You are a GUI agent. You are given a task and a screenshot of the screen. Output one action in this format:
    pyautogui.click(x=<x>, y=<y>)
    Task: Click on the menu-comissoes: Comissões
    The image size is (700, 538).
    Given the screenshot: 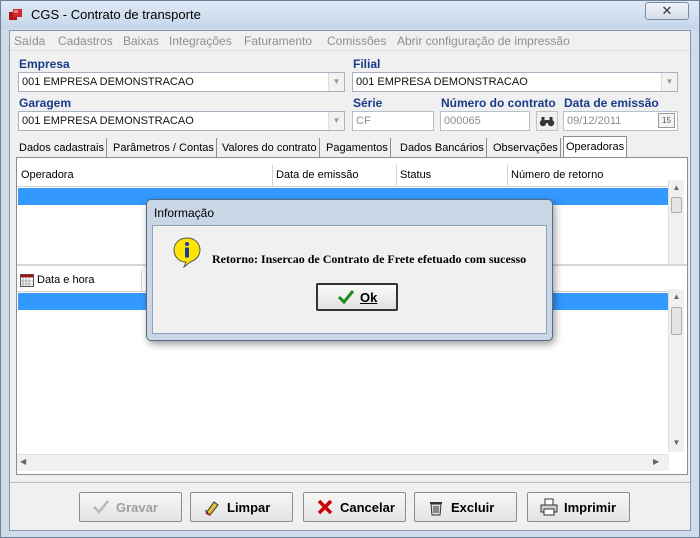 What is the action you would take?
    pyautogui.click(x=356, y=41)
    